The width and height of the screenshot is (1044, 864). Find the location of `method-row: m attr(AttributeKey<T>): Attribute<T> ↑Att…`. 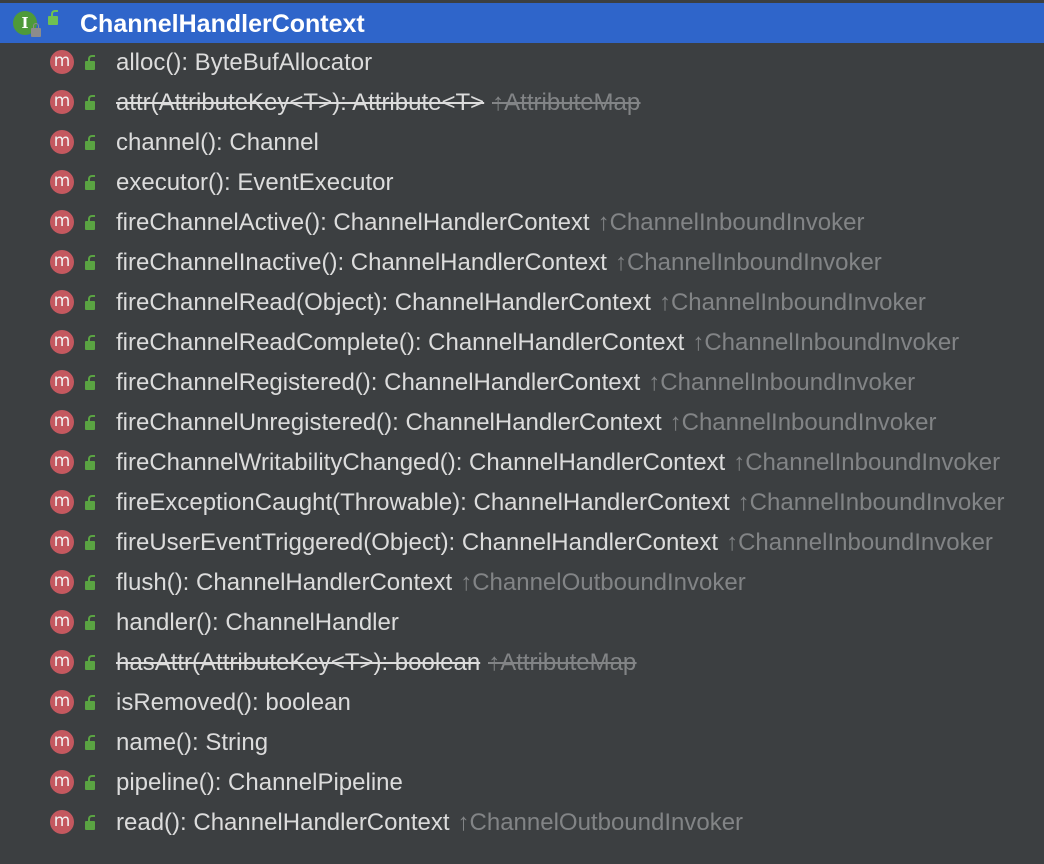

method-row: m attr(AttributeKey<T>): Attribute<T> ↑Att… is located at coordinates (522, 103).